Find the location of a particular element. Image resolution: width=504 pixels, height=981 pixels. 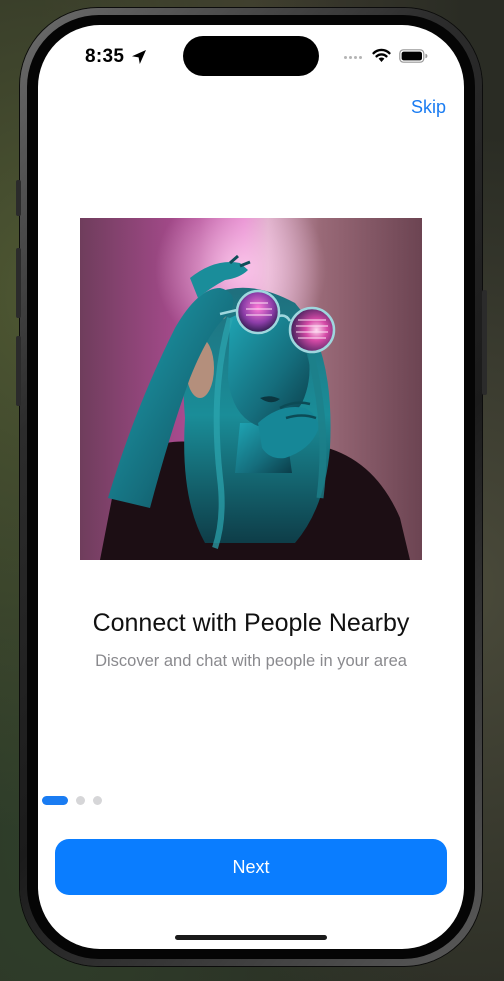

status-time: 8:35 is located at coordinates (105, 56).